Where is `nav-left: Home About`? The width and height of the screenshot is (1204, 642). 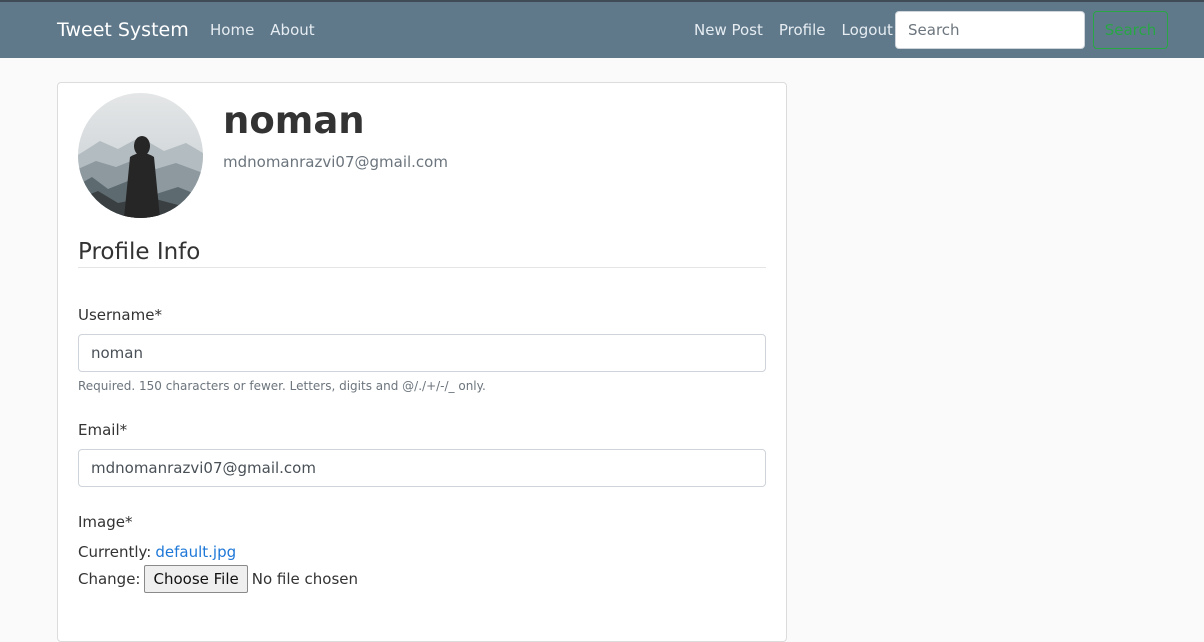
nav-left: Home About is located at coordinates (262, 30).